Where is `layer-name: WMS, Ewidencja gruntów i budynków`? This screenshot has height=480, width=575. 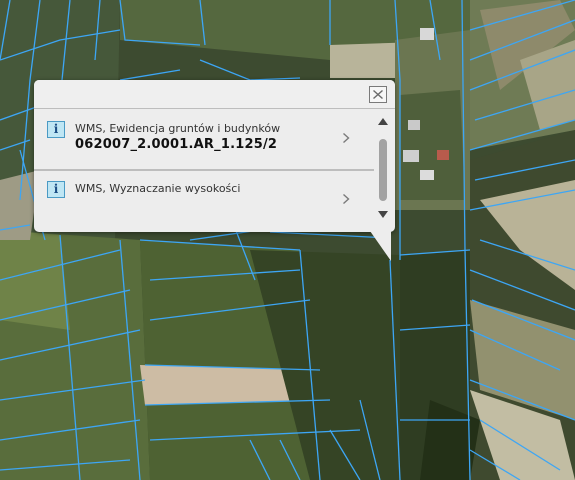 layer-name: WMS, Ewidencja gruntów i budynków is located at coordinates (178, 128).